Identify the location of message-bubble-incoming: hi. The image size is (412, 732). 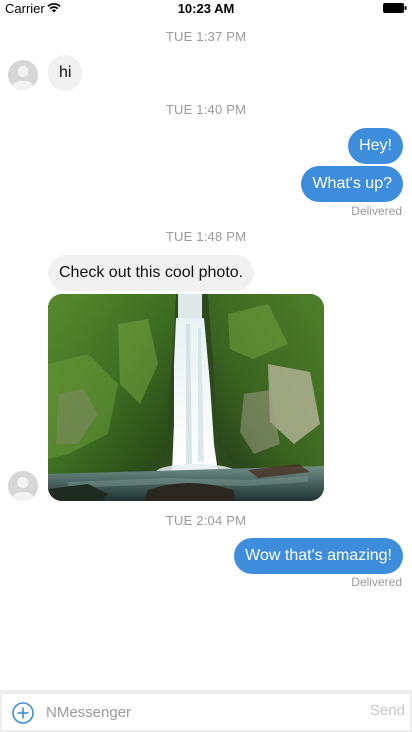
(65, 73).